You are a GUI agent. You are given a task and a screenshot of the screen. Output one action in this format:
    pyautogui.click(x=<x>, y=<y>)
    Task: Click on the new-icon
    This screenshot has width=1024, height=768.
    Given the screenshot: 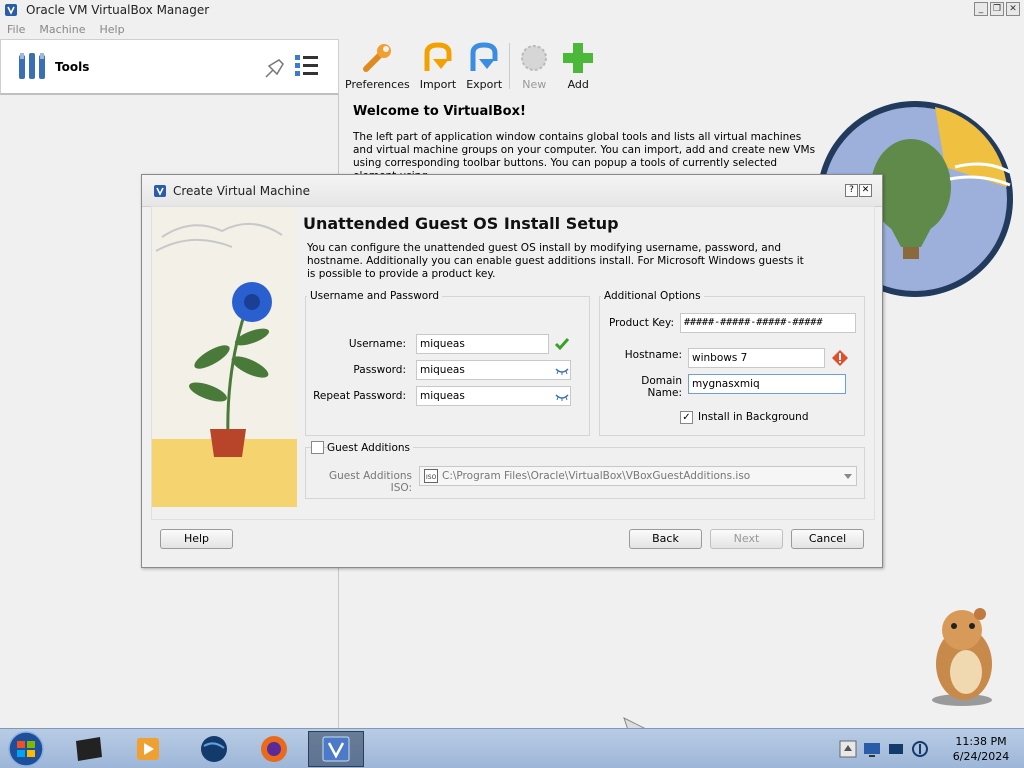 What is the action you would take?
    pyautogui.click(x=534, y=58)
    